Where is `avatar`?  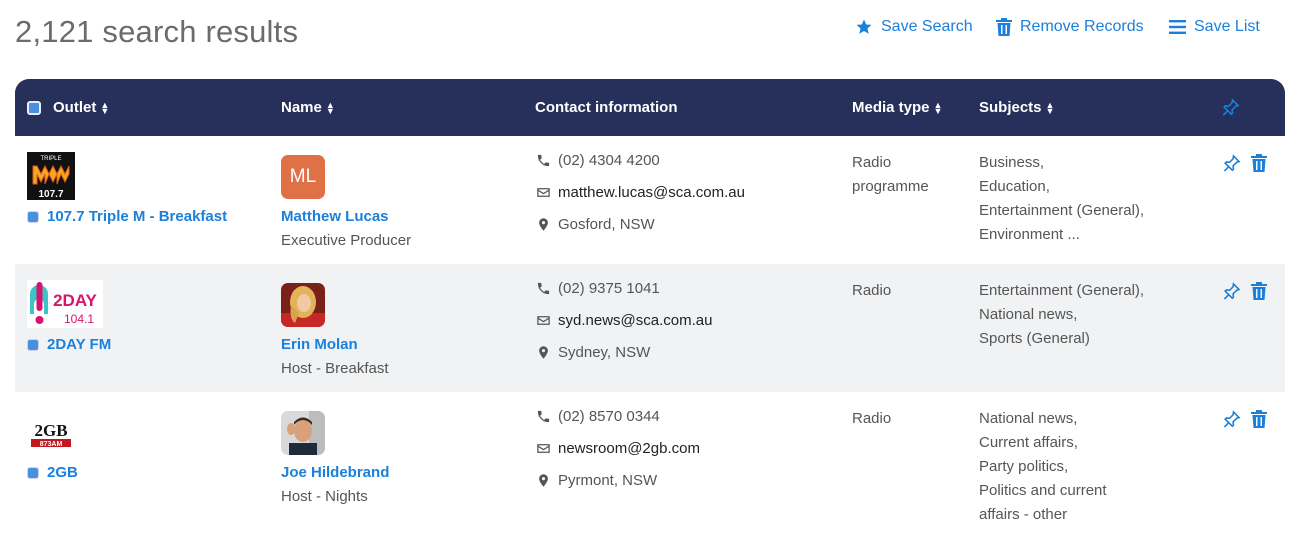
avatar is located at coordinates (303, 305).